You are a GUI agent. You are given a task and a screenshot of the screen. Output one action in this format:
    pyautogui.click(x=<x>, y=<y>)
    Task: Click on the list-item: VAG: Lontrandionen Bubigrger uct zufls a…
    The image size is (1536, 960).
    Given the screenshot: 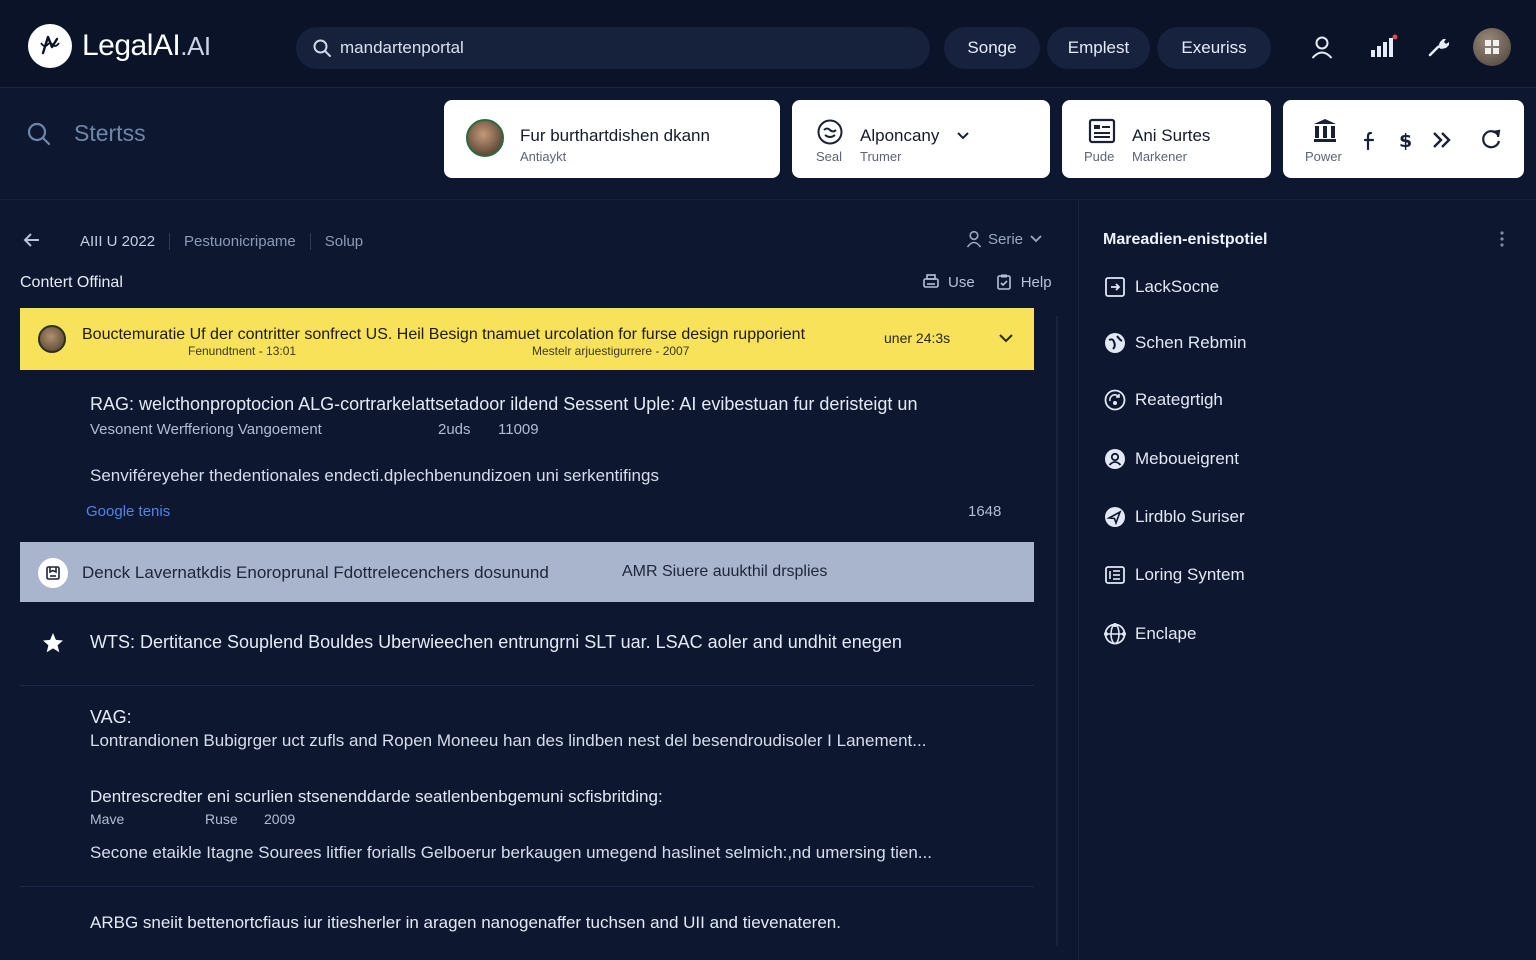 What is the action you would take?
    pyautogui.click(x=527, y=724)
    